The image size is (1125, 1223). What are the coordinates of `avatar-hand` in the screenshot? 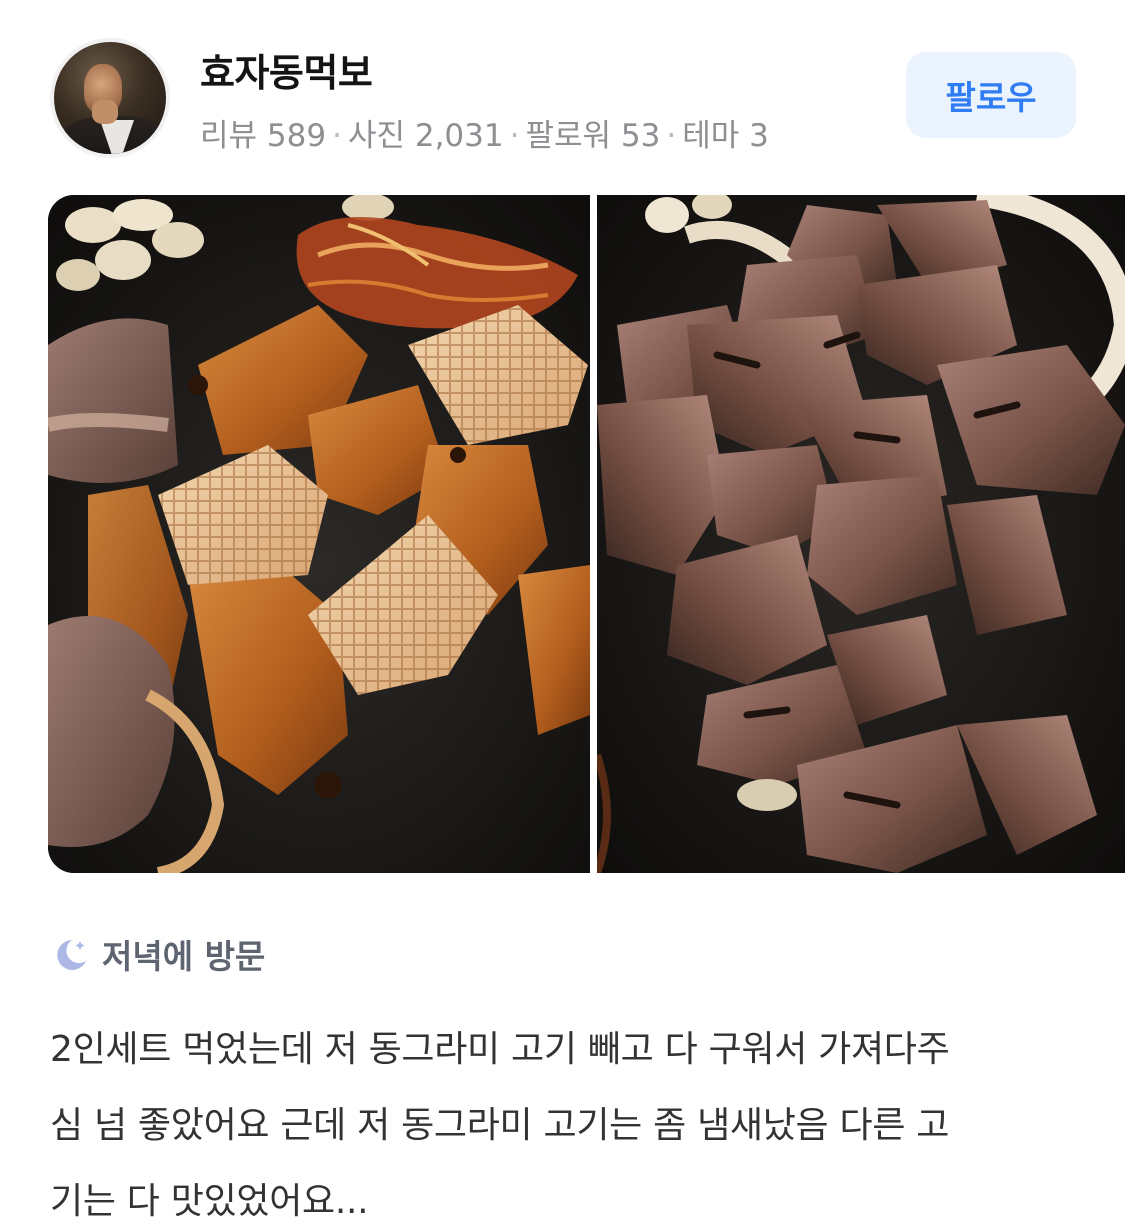 It's located at (105, 112).